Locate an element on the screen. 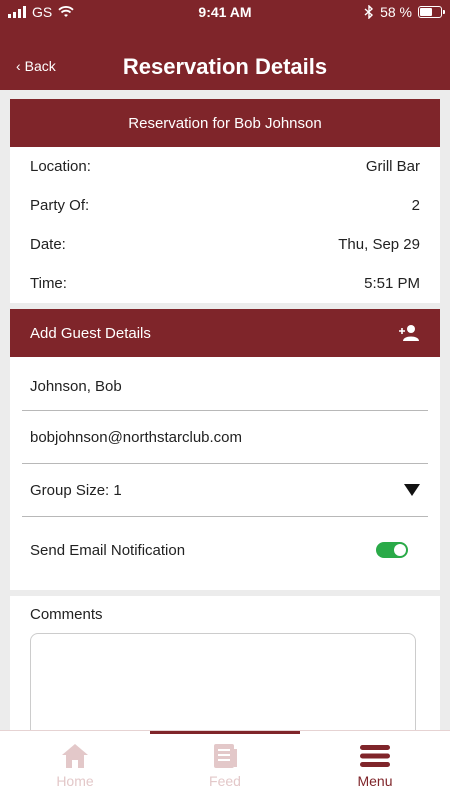  guest-heading-bar: Add Guest Details is located at coordinates (225, 333).